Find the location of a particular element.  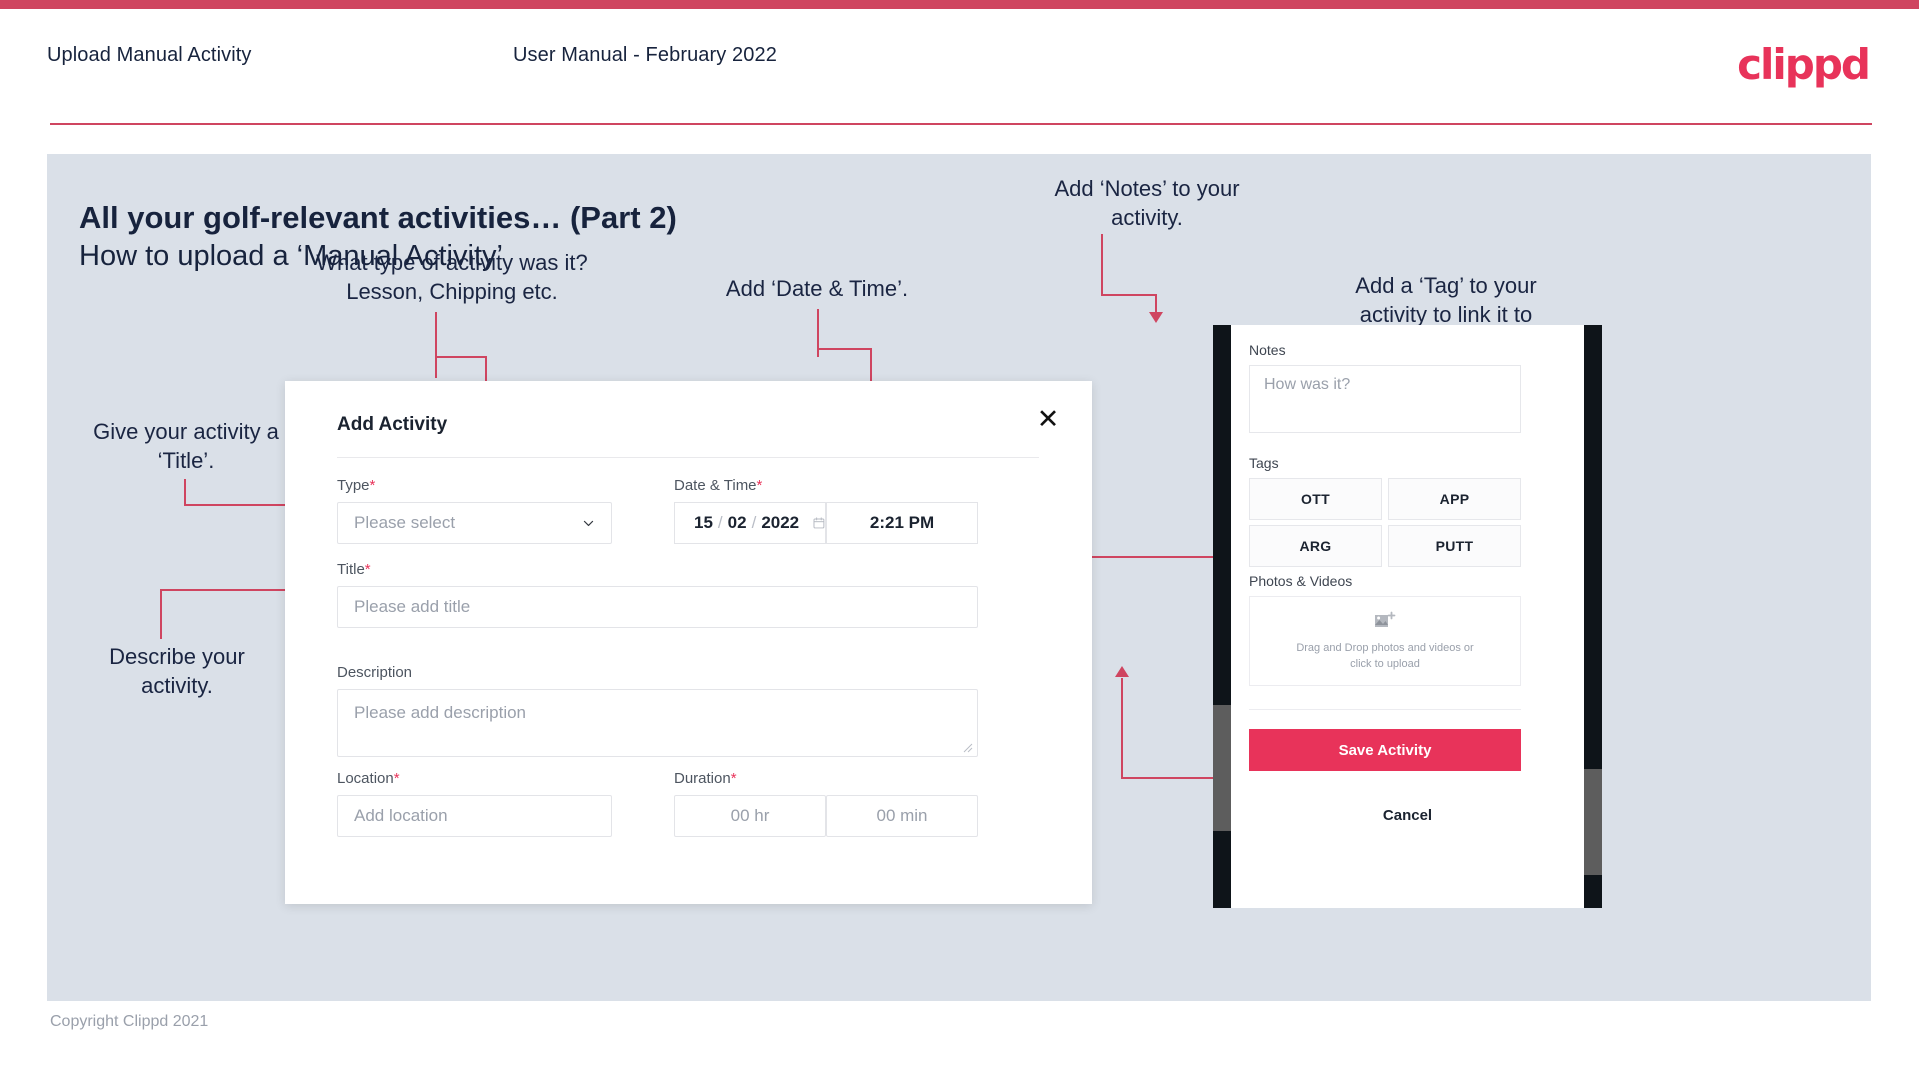

header-divider is located at coordinates (961, 124).